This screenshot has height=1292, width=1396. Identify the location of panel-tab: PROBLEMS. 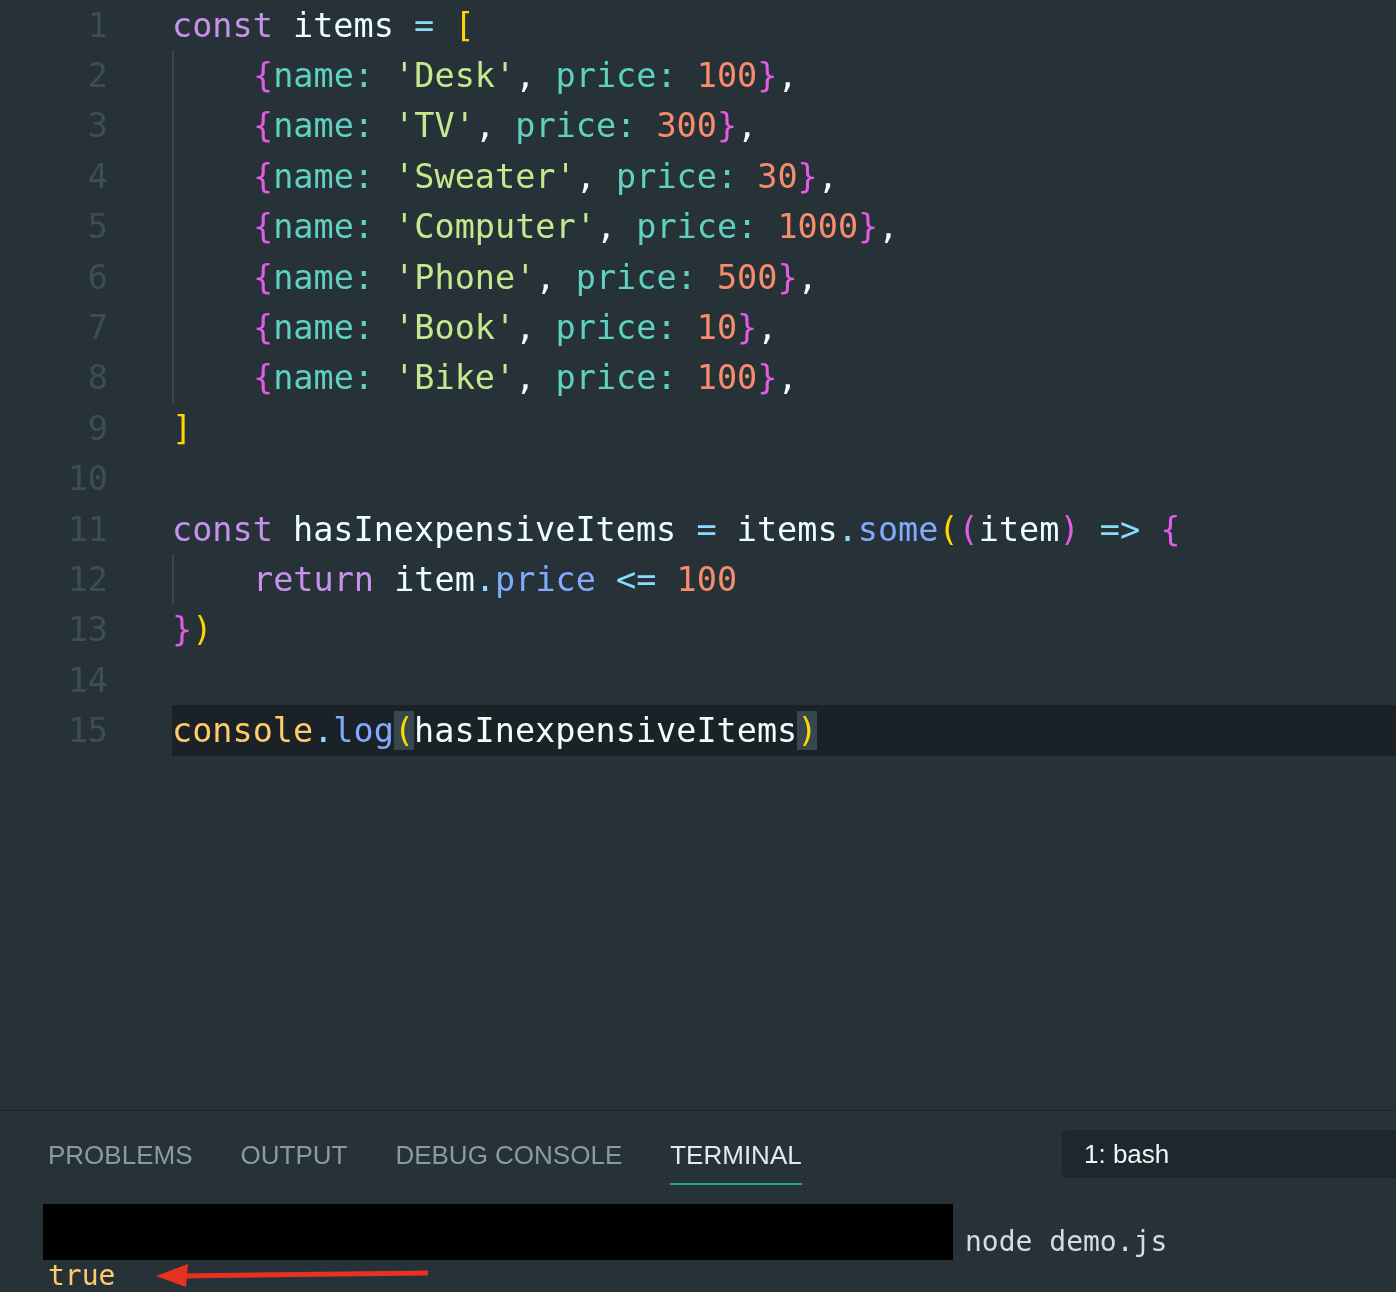
(120, 1162).